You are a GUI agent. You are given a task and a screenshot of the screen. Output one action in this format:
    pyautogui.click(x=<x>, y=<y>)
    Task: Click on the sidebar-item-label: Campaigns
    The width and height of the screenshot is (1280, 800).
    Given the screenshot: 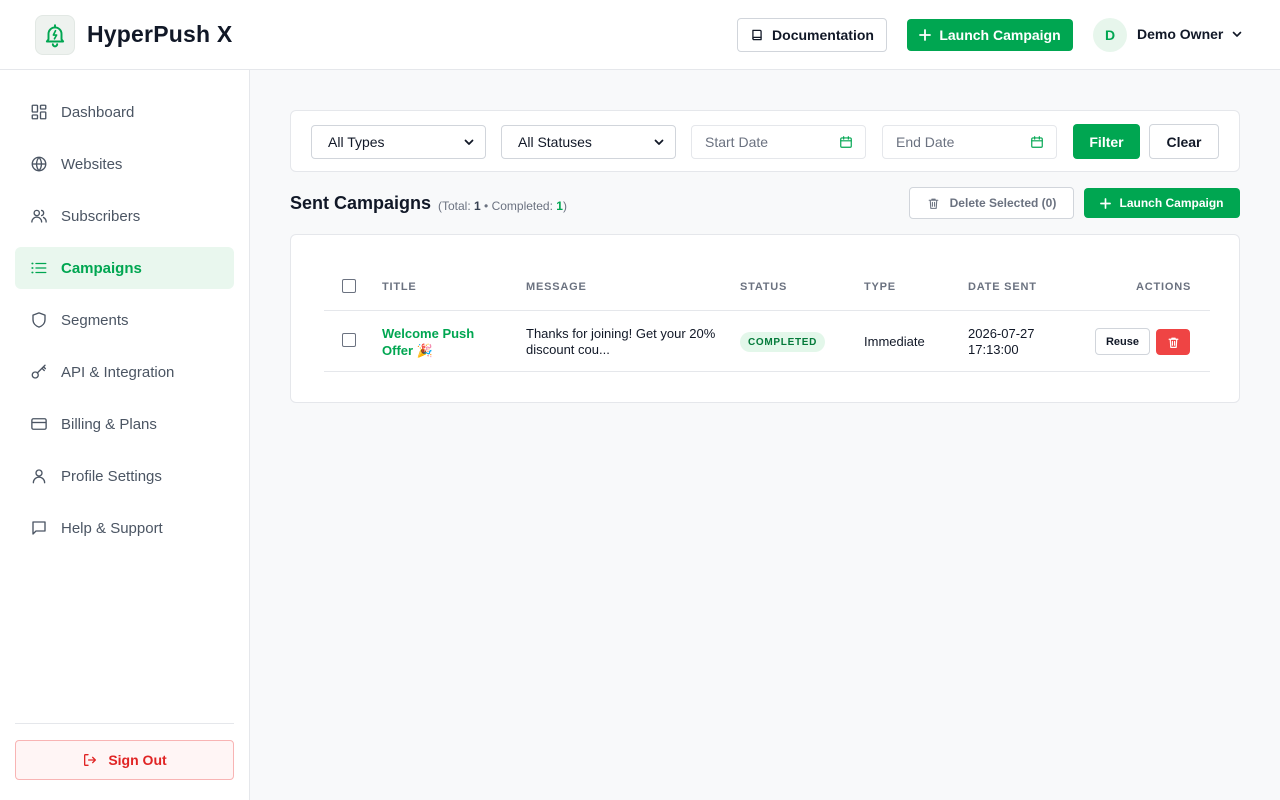 What is the action you would take?
    pyautogui.click(x=101, y=268)
    